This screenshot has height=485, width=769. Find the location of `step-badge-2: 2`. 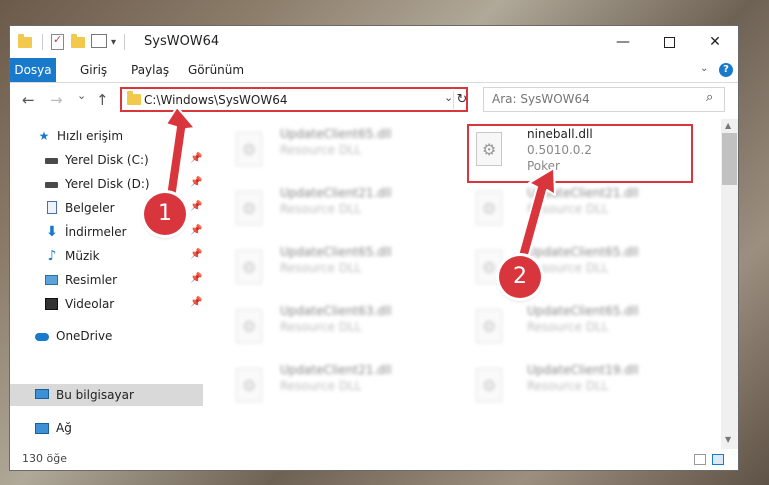

step-badge-2: 2 is located at coordinates (520, 277).